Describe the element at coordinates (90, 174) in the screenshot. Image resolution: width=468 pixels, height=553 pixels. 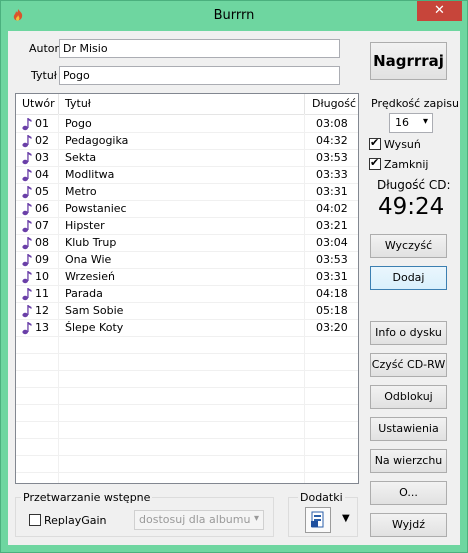
I see `track-title: Modlitwa` at that location.